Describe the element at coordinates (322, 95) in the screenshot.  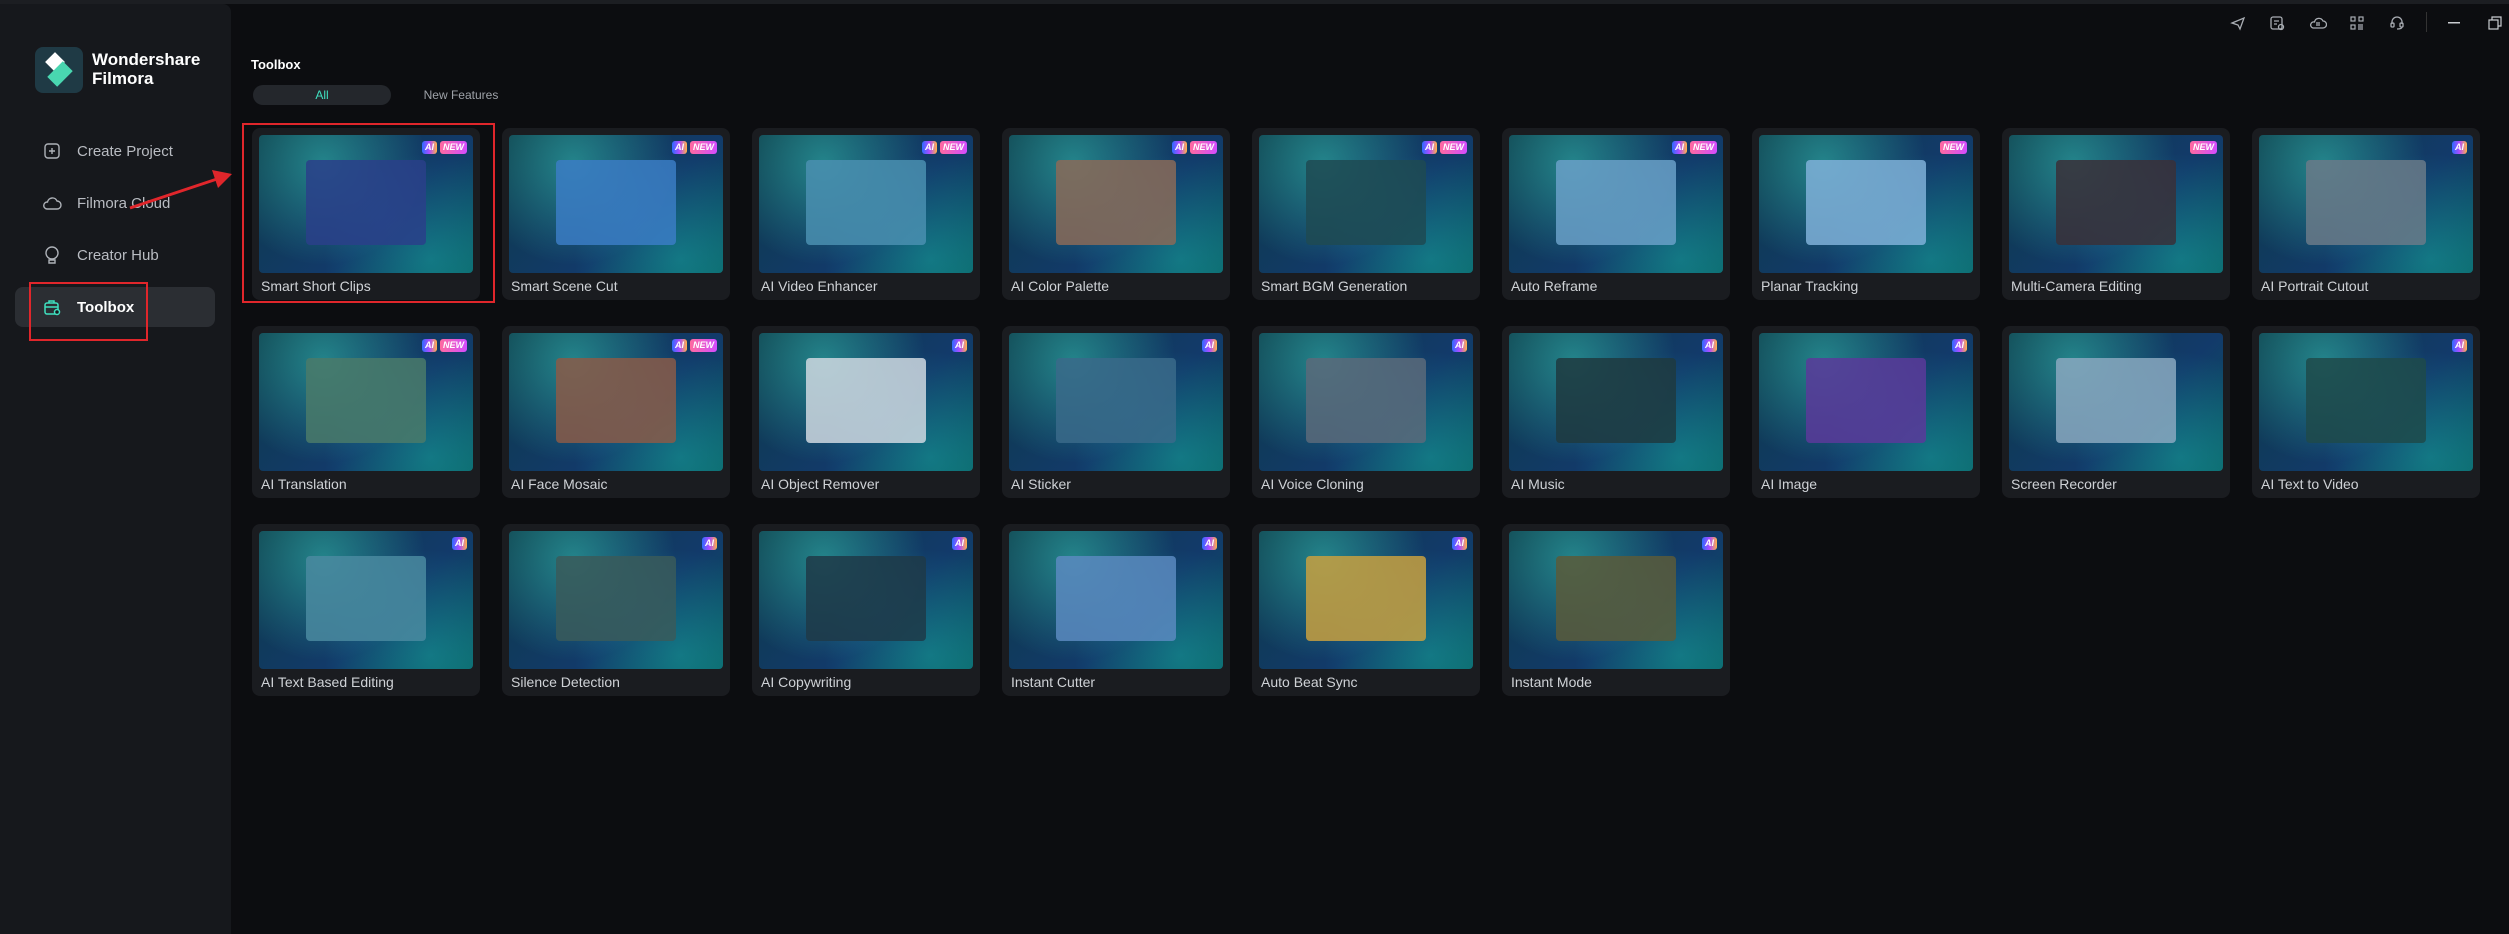
I see `tab-all: All` at that location.